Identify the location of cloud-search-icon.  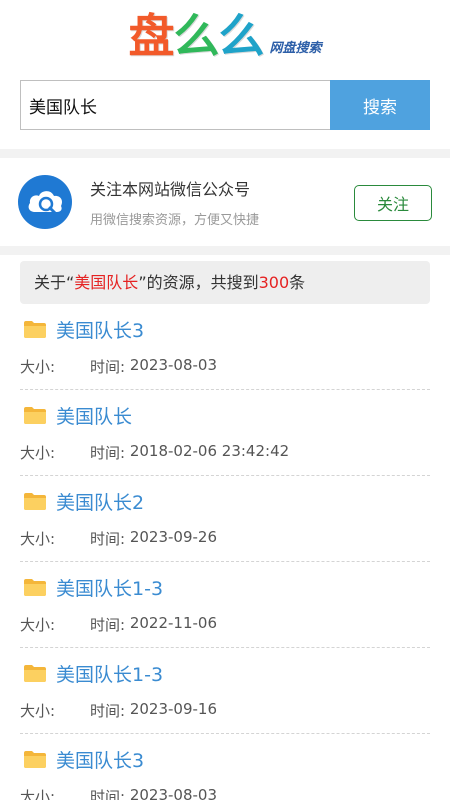
(45, 202).